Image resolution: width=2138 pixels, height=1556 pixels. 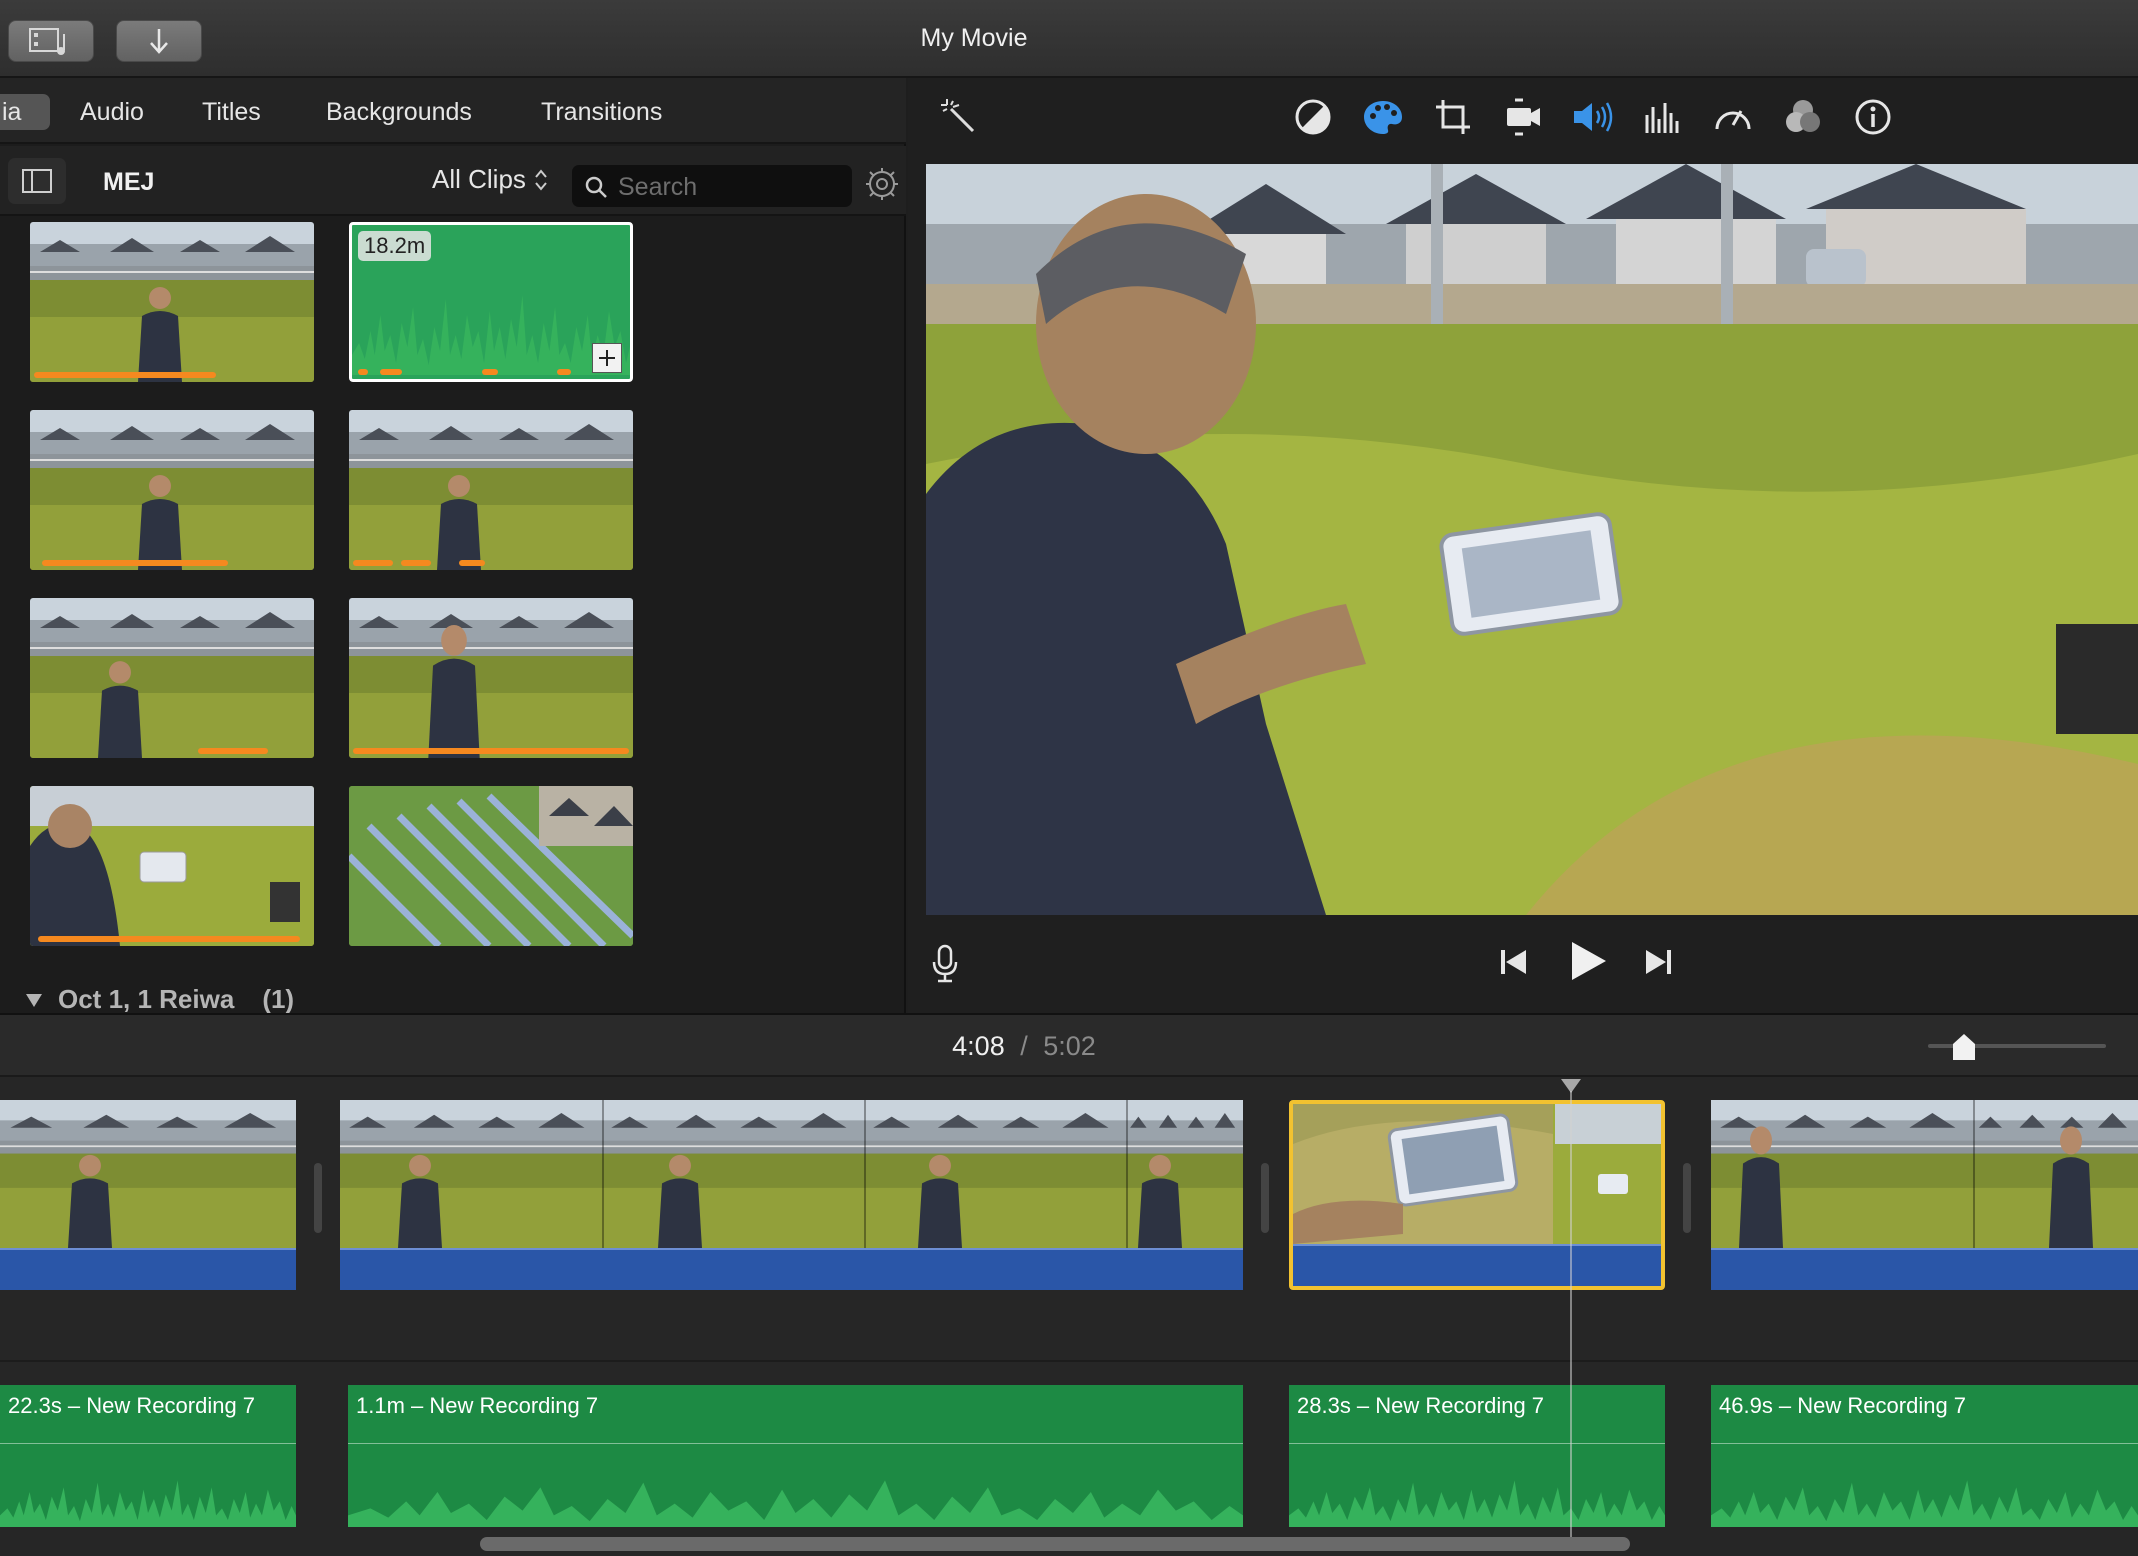 What do you see at coordinates (1843, 1405) in the screenshot?
I see `audio-clip-label: 46.9s – New Recording 7` at bounding box center [1843, 1405].